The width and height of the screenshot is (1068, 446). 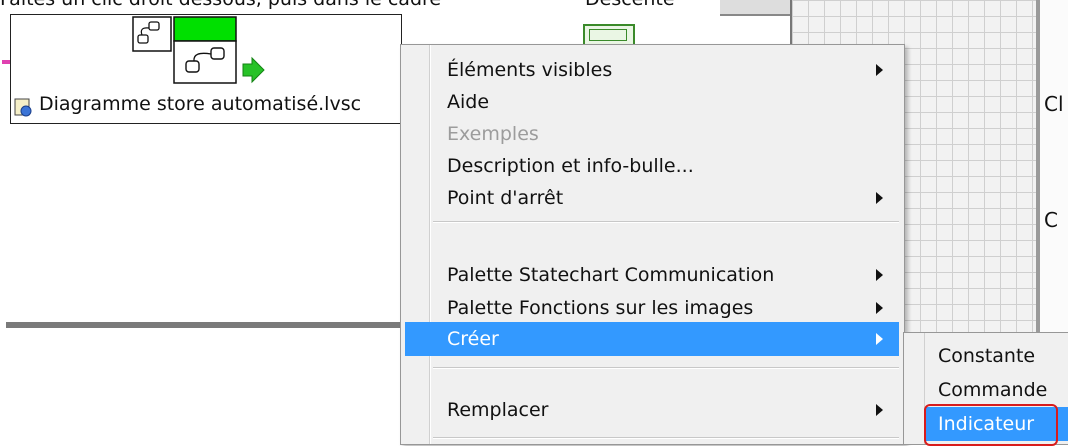 I want to click on vi-caption: Diagramme store automatisé.lvsc, so click(x=200, y=104).